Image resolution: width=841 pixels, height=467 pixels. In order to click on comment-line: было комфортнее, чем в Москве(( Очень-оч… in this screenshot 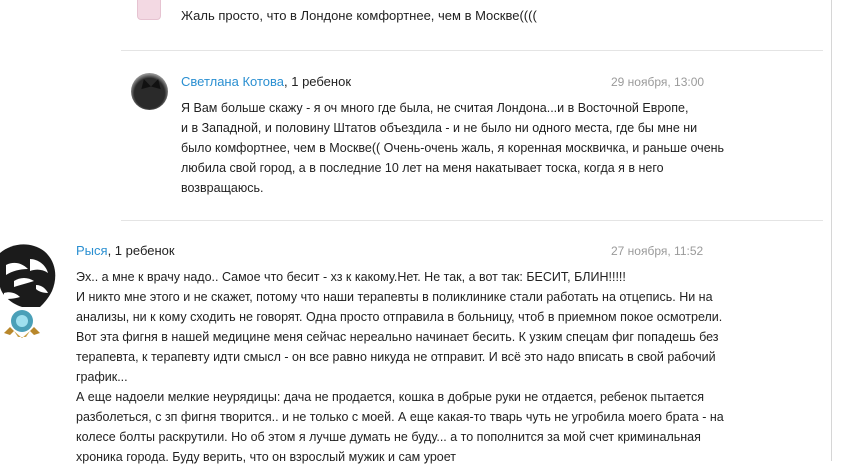, I will do `click(453, 148)`.